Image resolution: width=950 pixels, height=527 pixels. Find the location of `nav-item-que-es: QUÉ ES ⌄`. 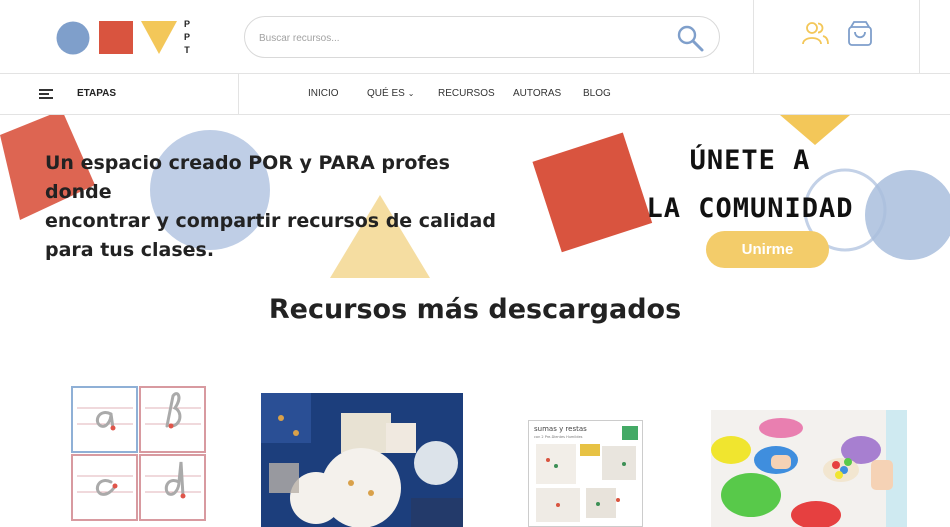

nav-item-que-es: QUÉ ES ⌄ is located at coordinates (391, 93).